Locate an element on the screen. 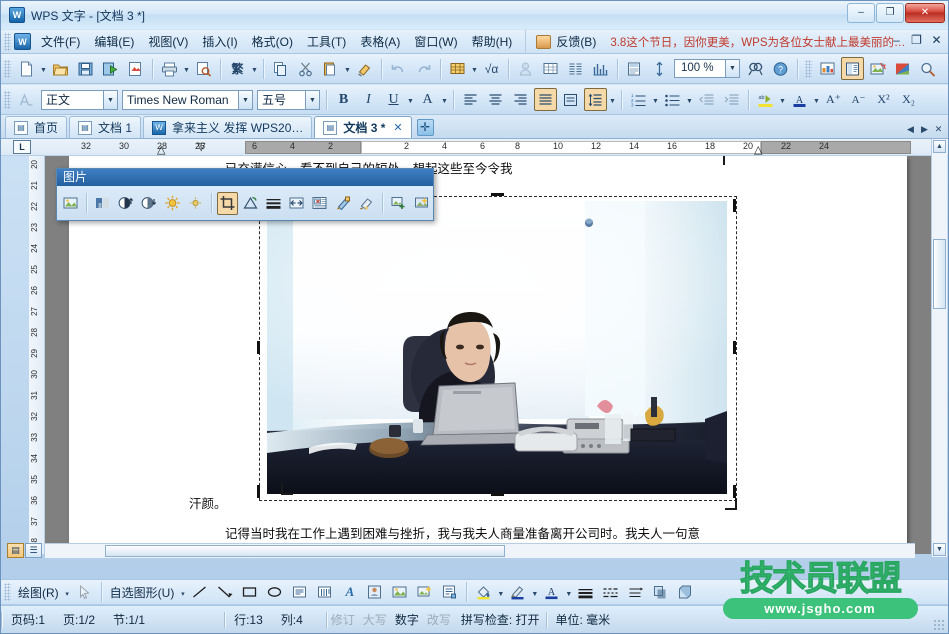 This screenshot has width=949, height=634. horizontal-scrollbar is located at coordinates (480, 550).